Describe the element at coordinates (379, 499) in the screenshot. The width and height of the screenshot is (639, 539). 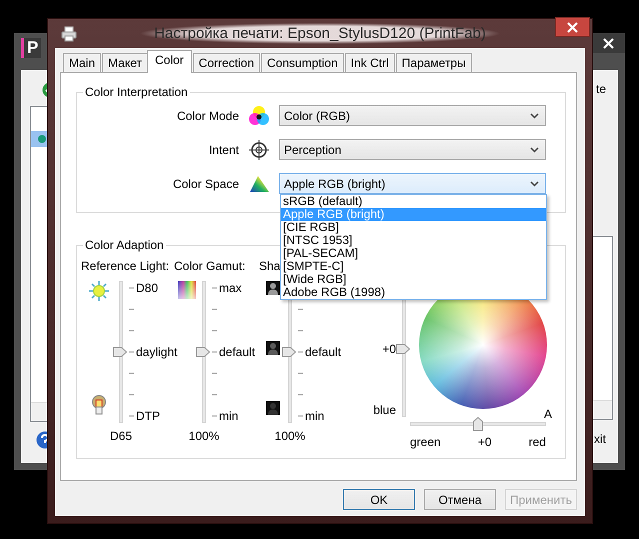
I see `dialog-button: OK` at that location.